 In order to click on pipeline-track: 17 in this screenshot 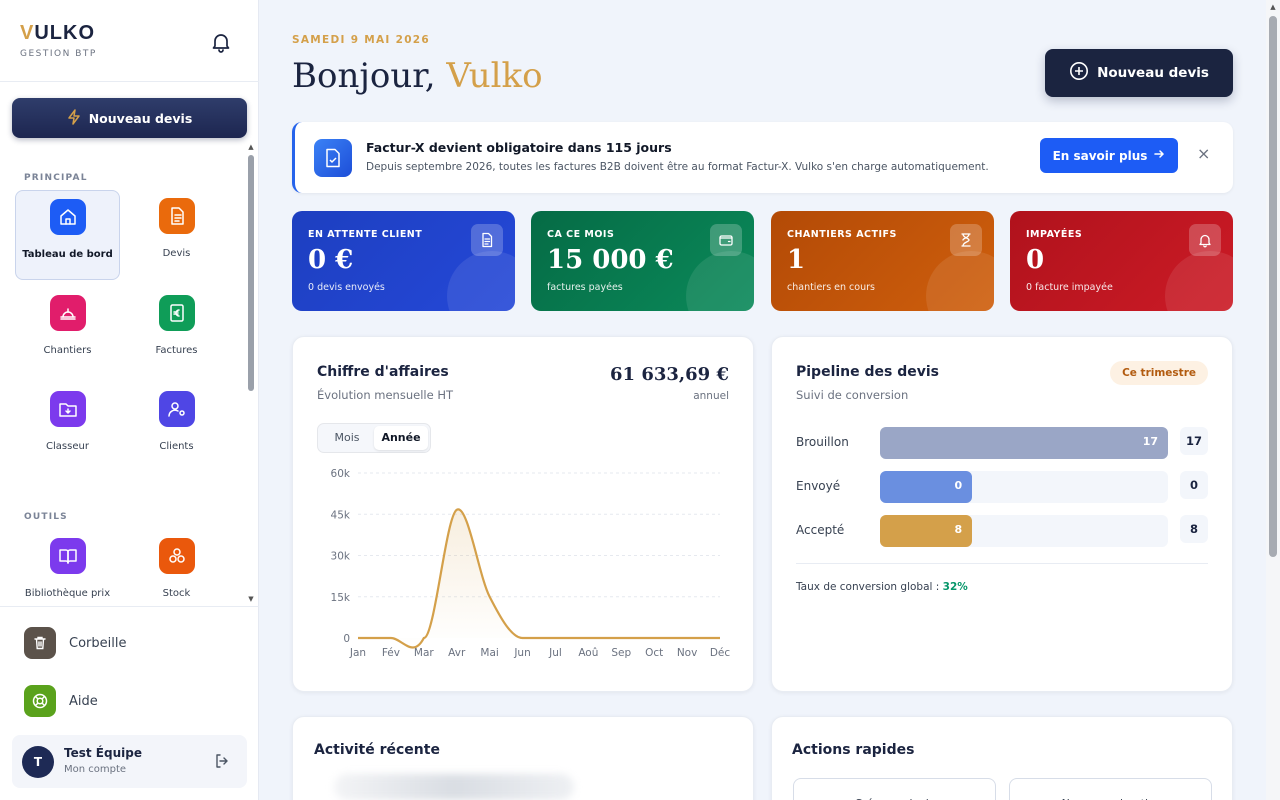, I will do `click(1024, 443)`.